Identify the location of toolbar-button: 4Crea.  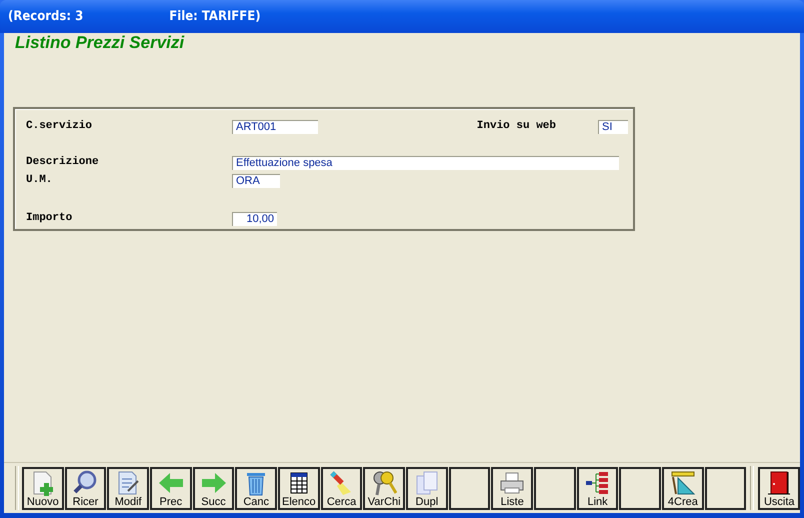
(683, 488).